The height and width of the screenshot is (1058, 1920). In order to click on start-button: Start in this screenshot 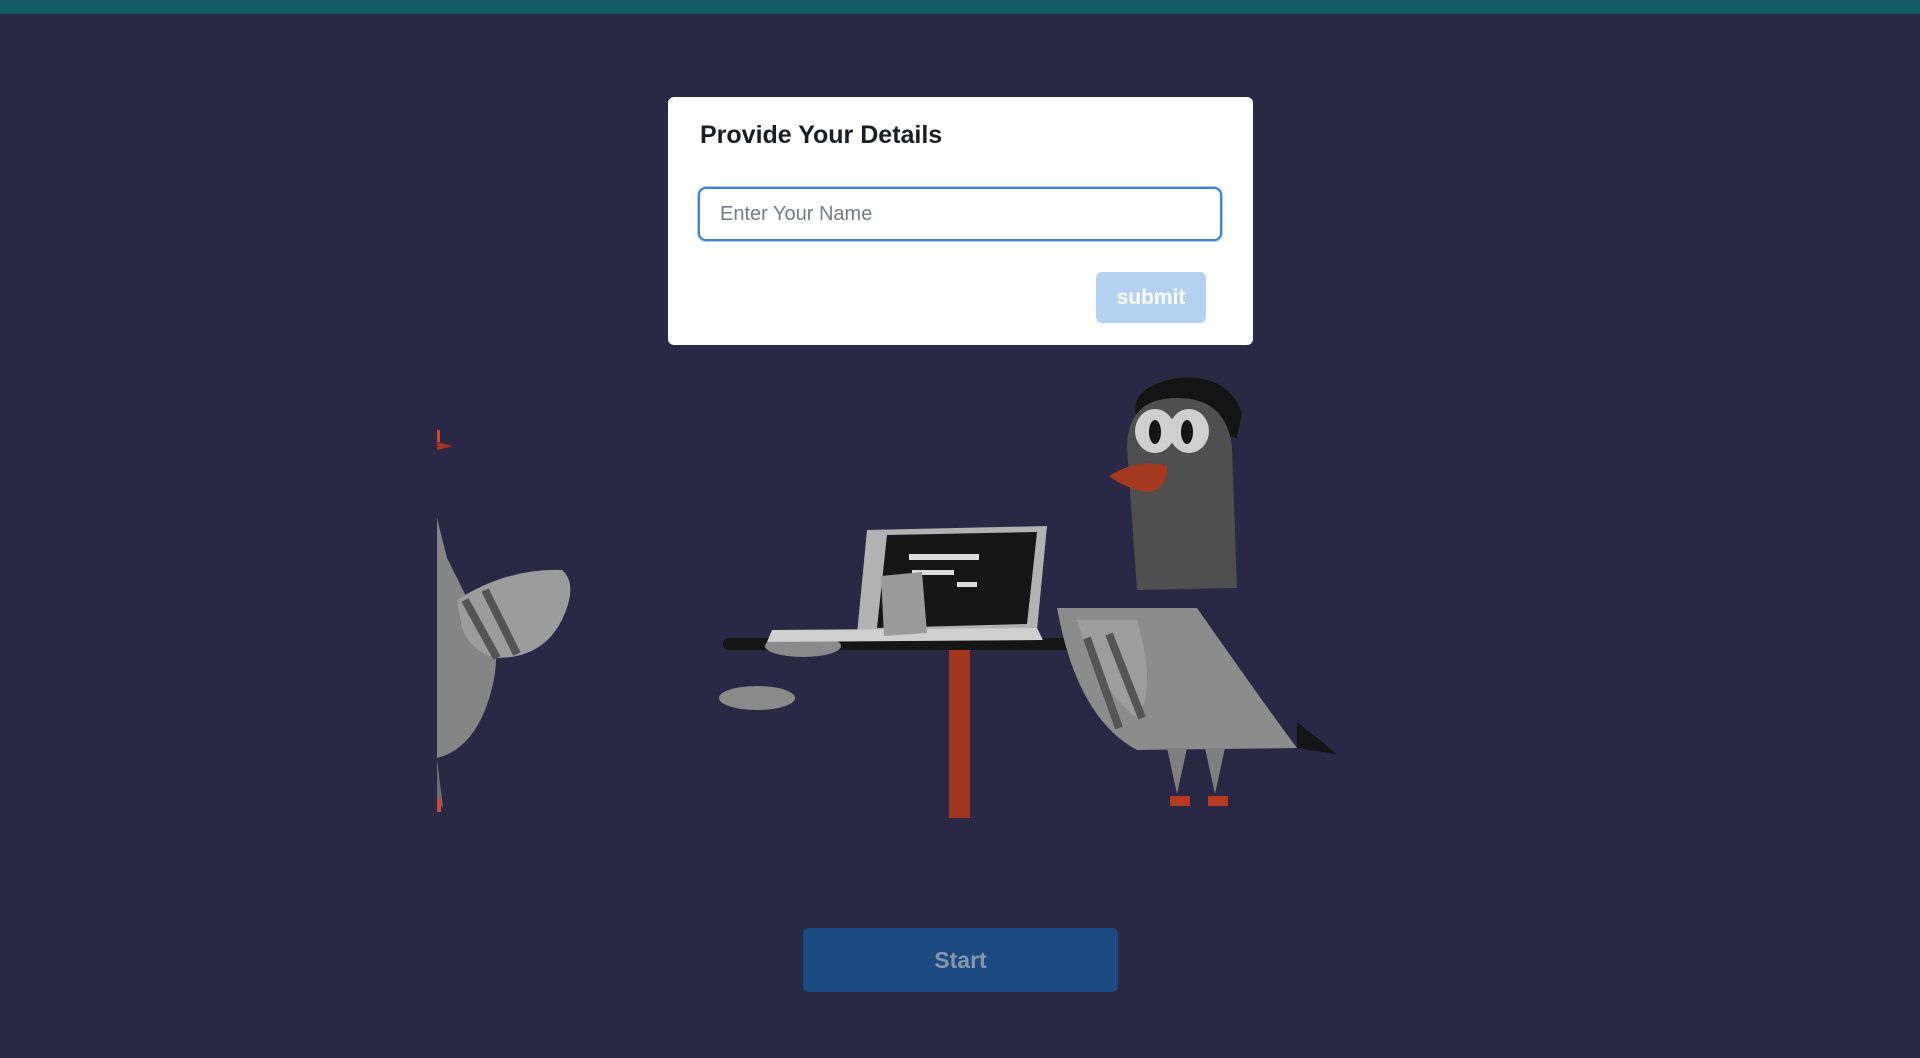, I will do `click(960, 960)`.